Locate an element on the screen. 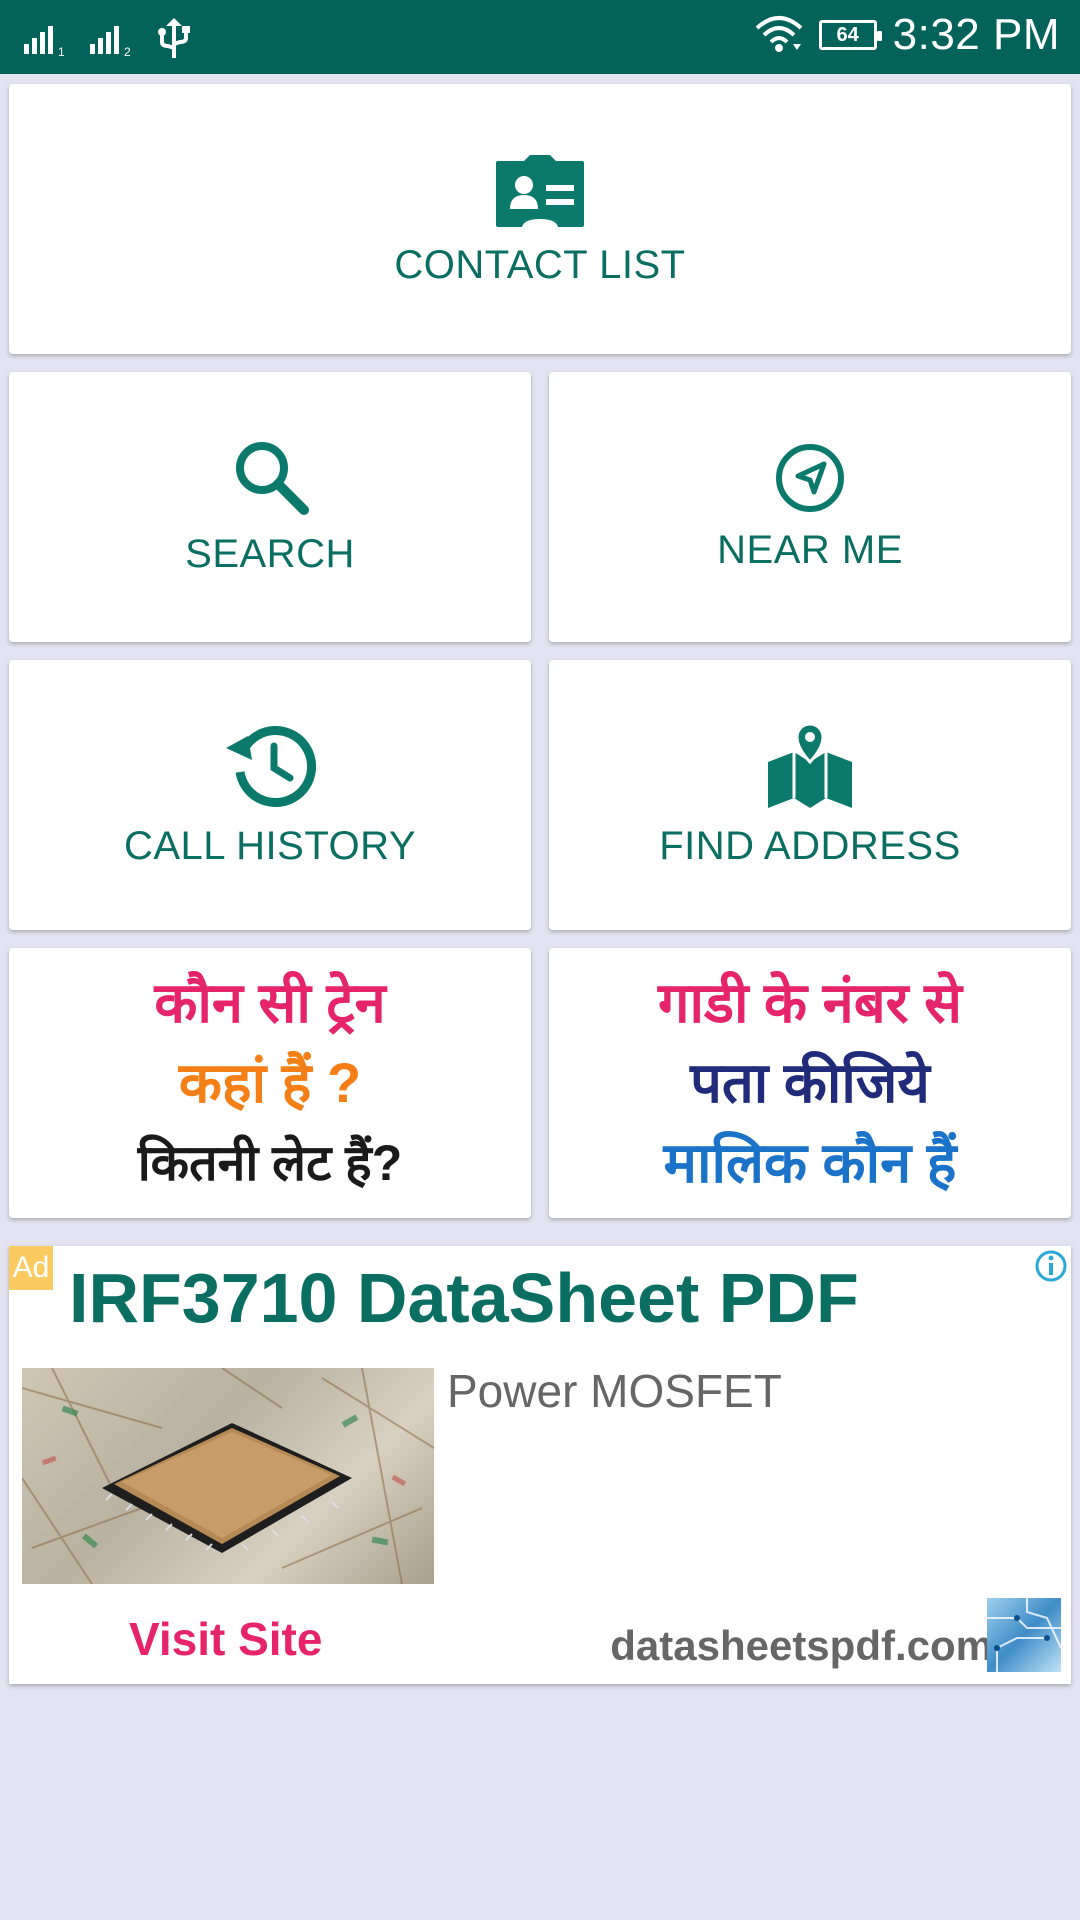  sim2-label: 2 is located at coordinates (127, 51).